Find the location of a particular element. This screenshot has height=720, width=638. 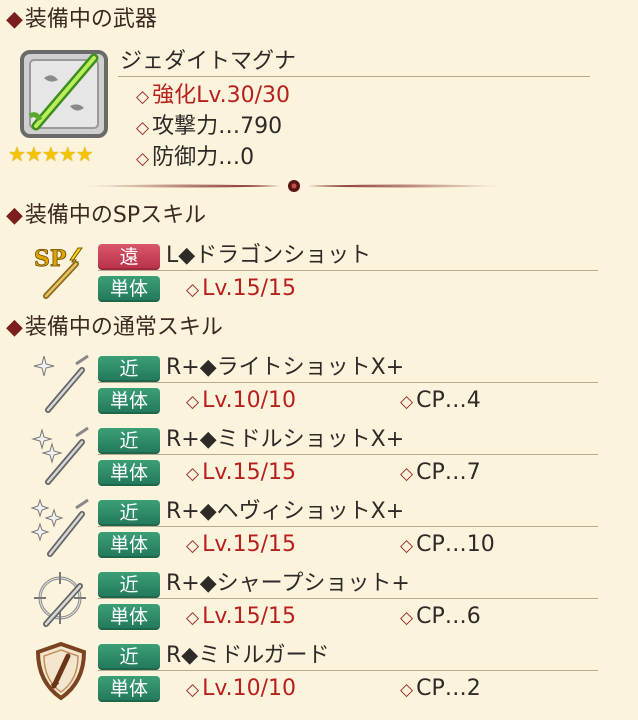

skill-name: R+◆ミドルショットX+ is located at coordinates (285, 439).